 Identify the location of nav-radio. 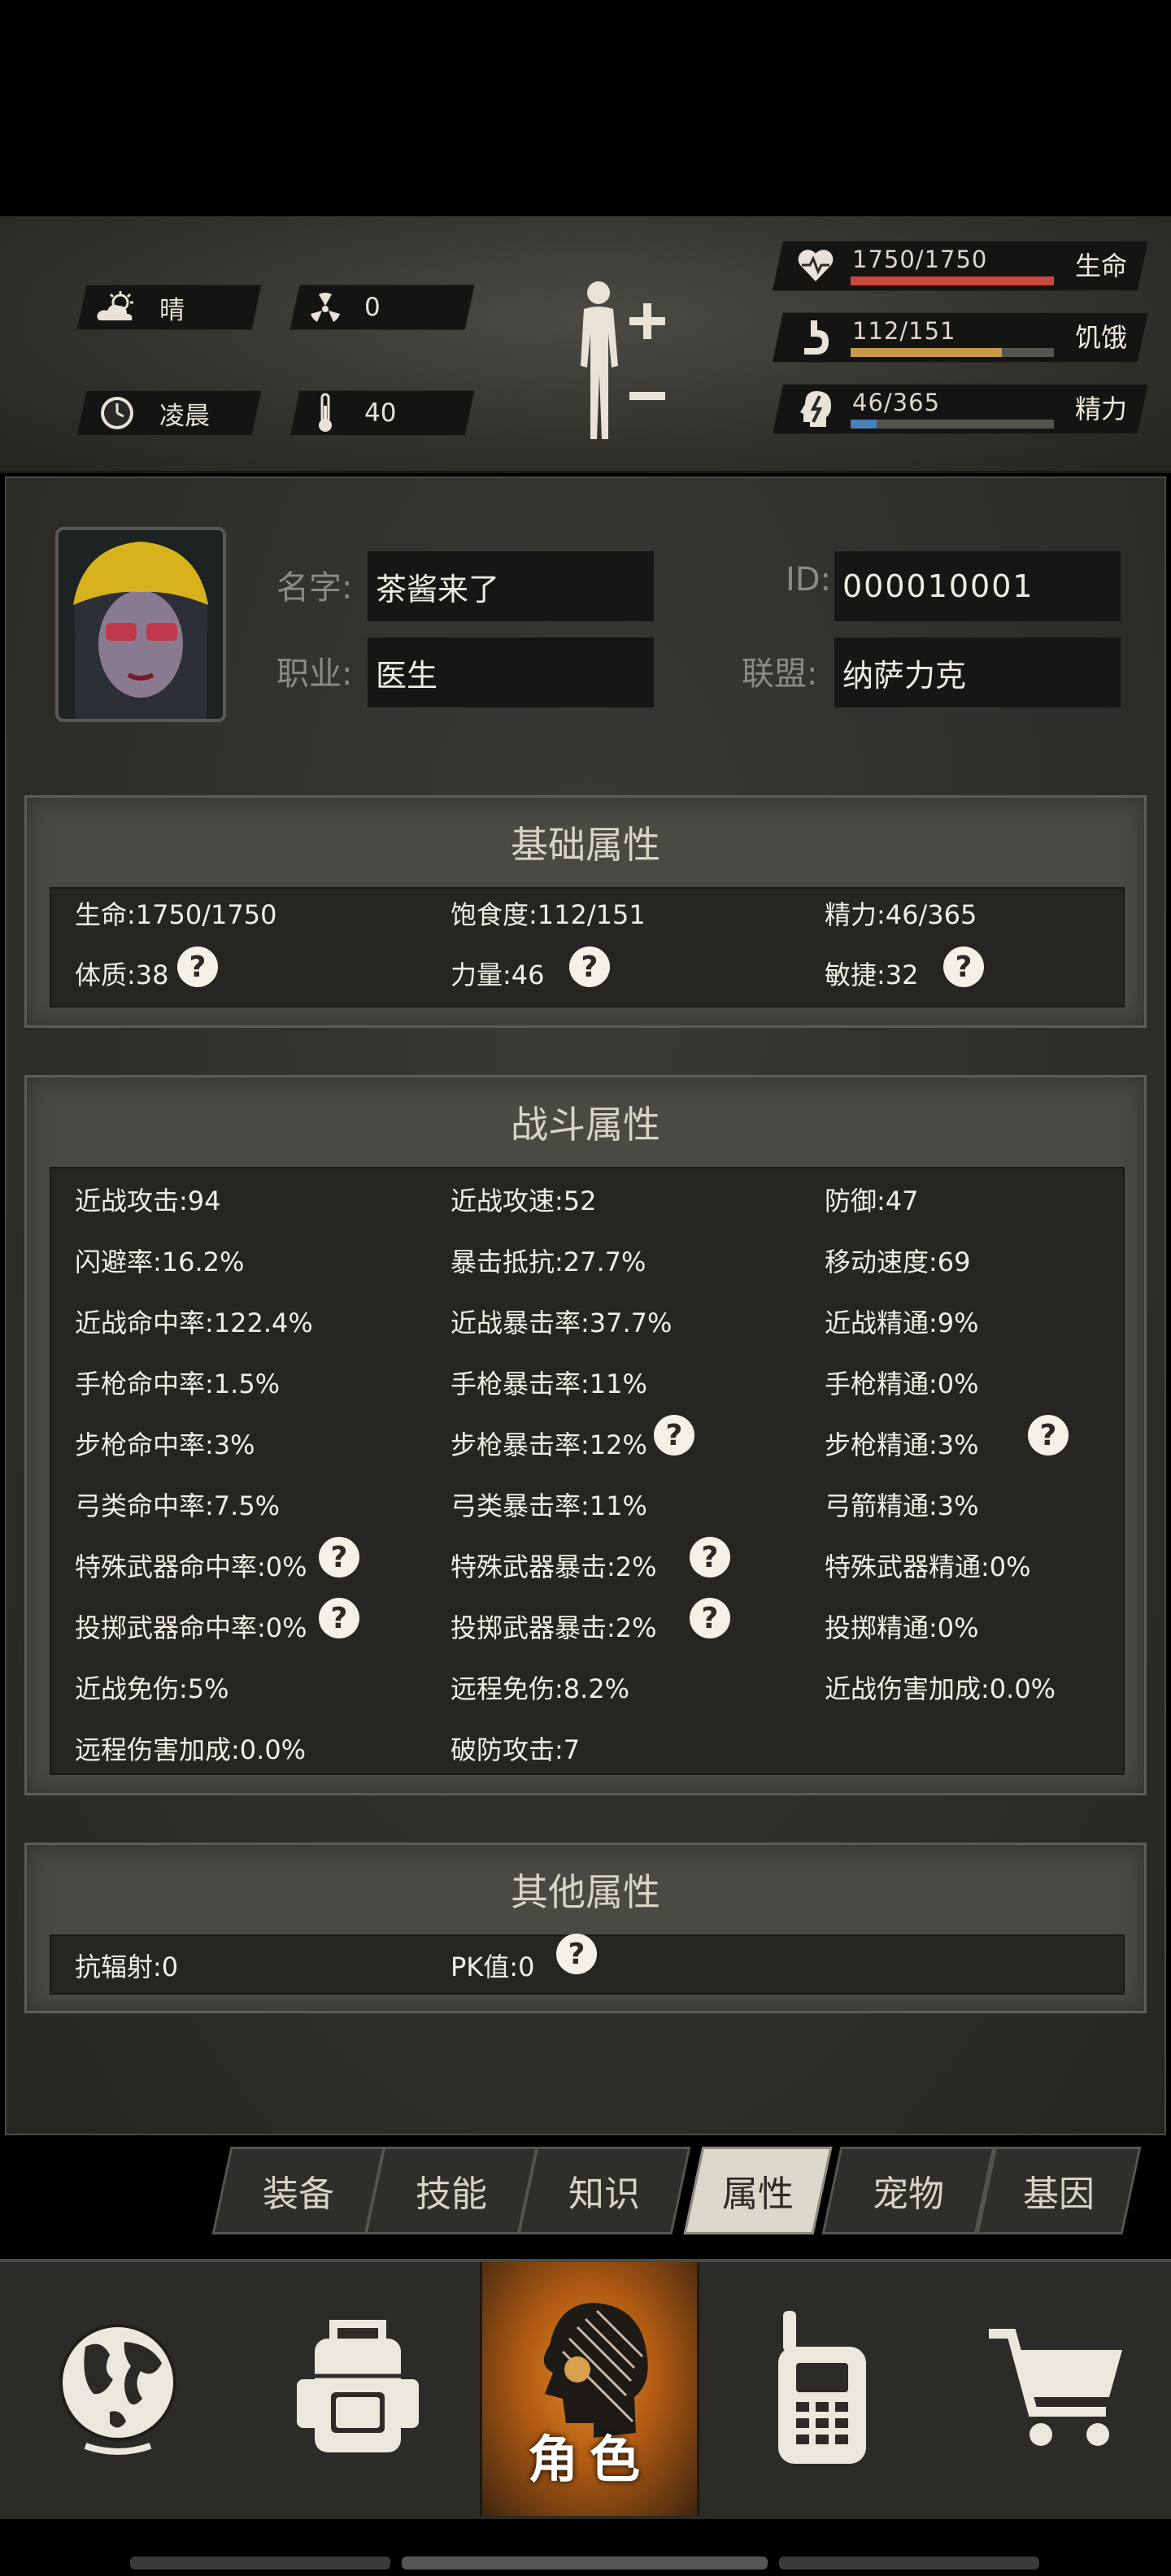
(821, 2389).